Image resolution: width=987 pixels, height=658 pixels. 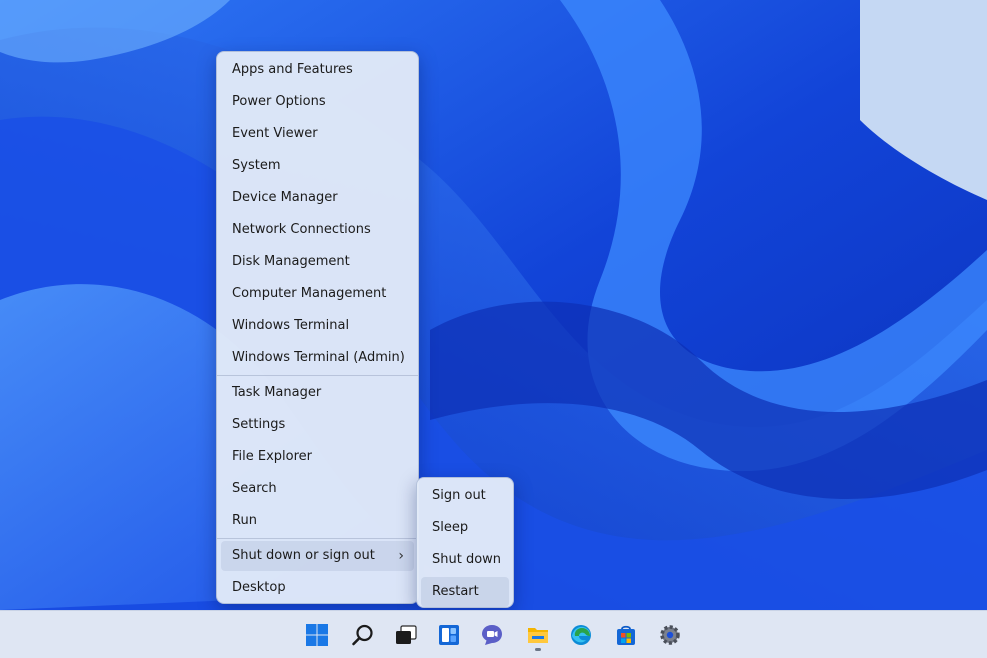 I want to click on menu-item-event-viewer: Event Viewer, so click(x=317, y=134).